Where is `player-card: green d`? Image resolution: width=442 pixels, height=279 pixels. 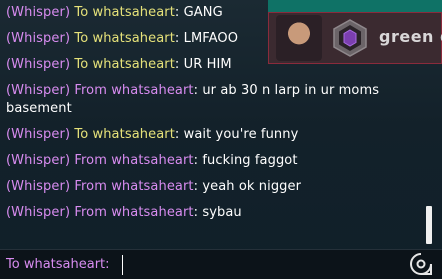
player-card: green d is located at coordinates (355, 38).